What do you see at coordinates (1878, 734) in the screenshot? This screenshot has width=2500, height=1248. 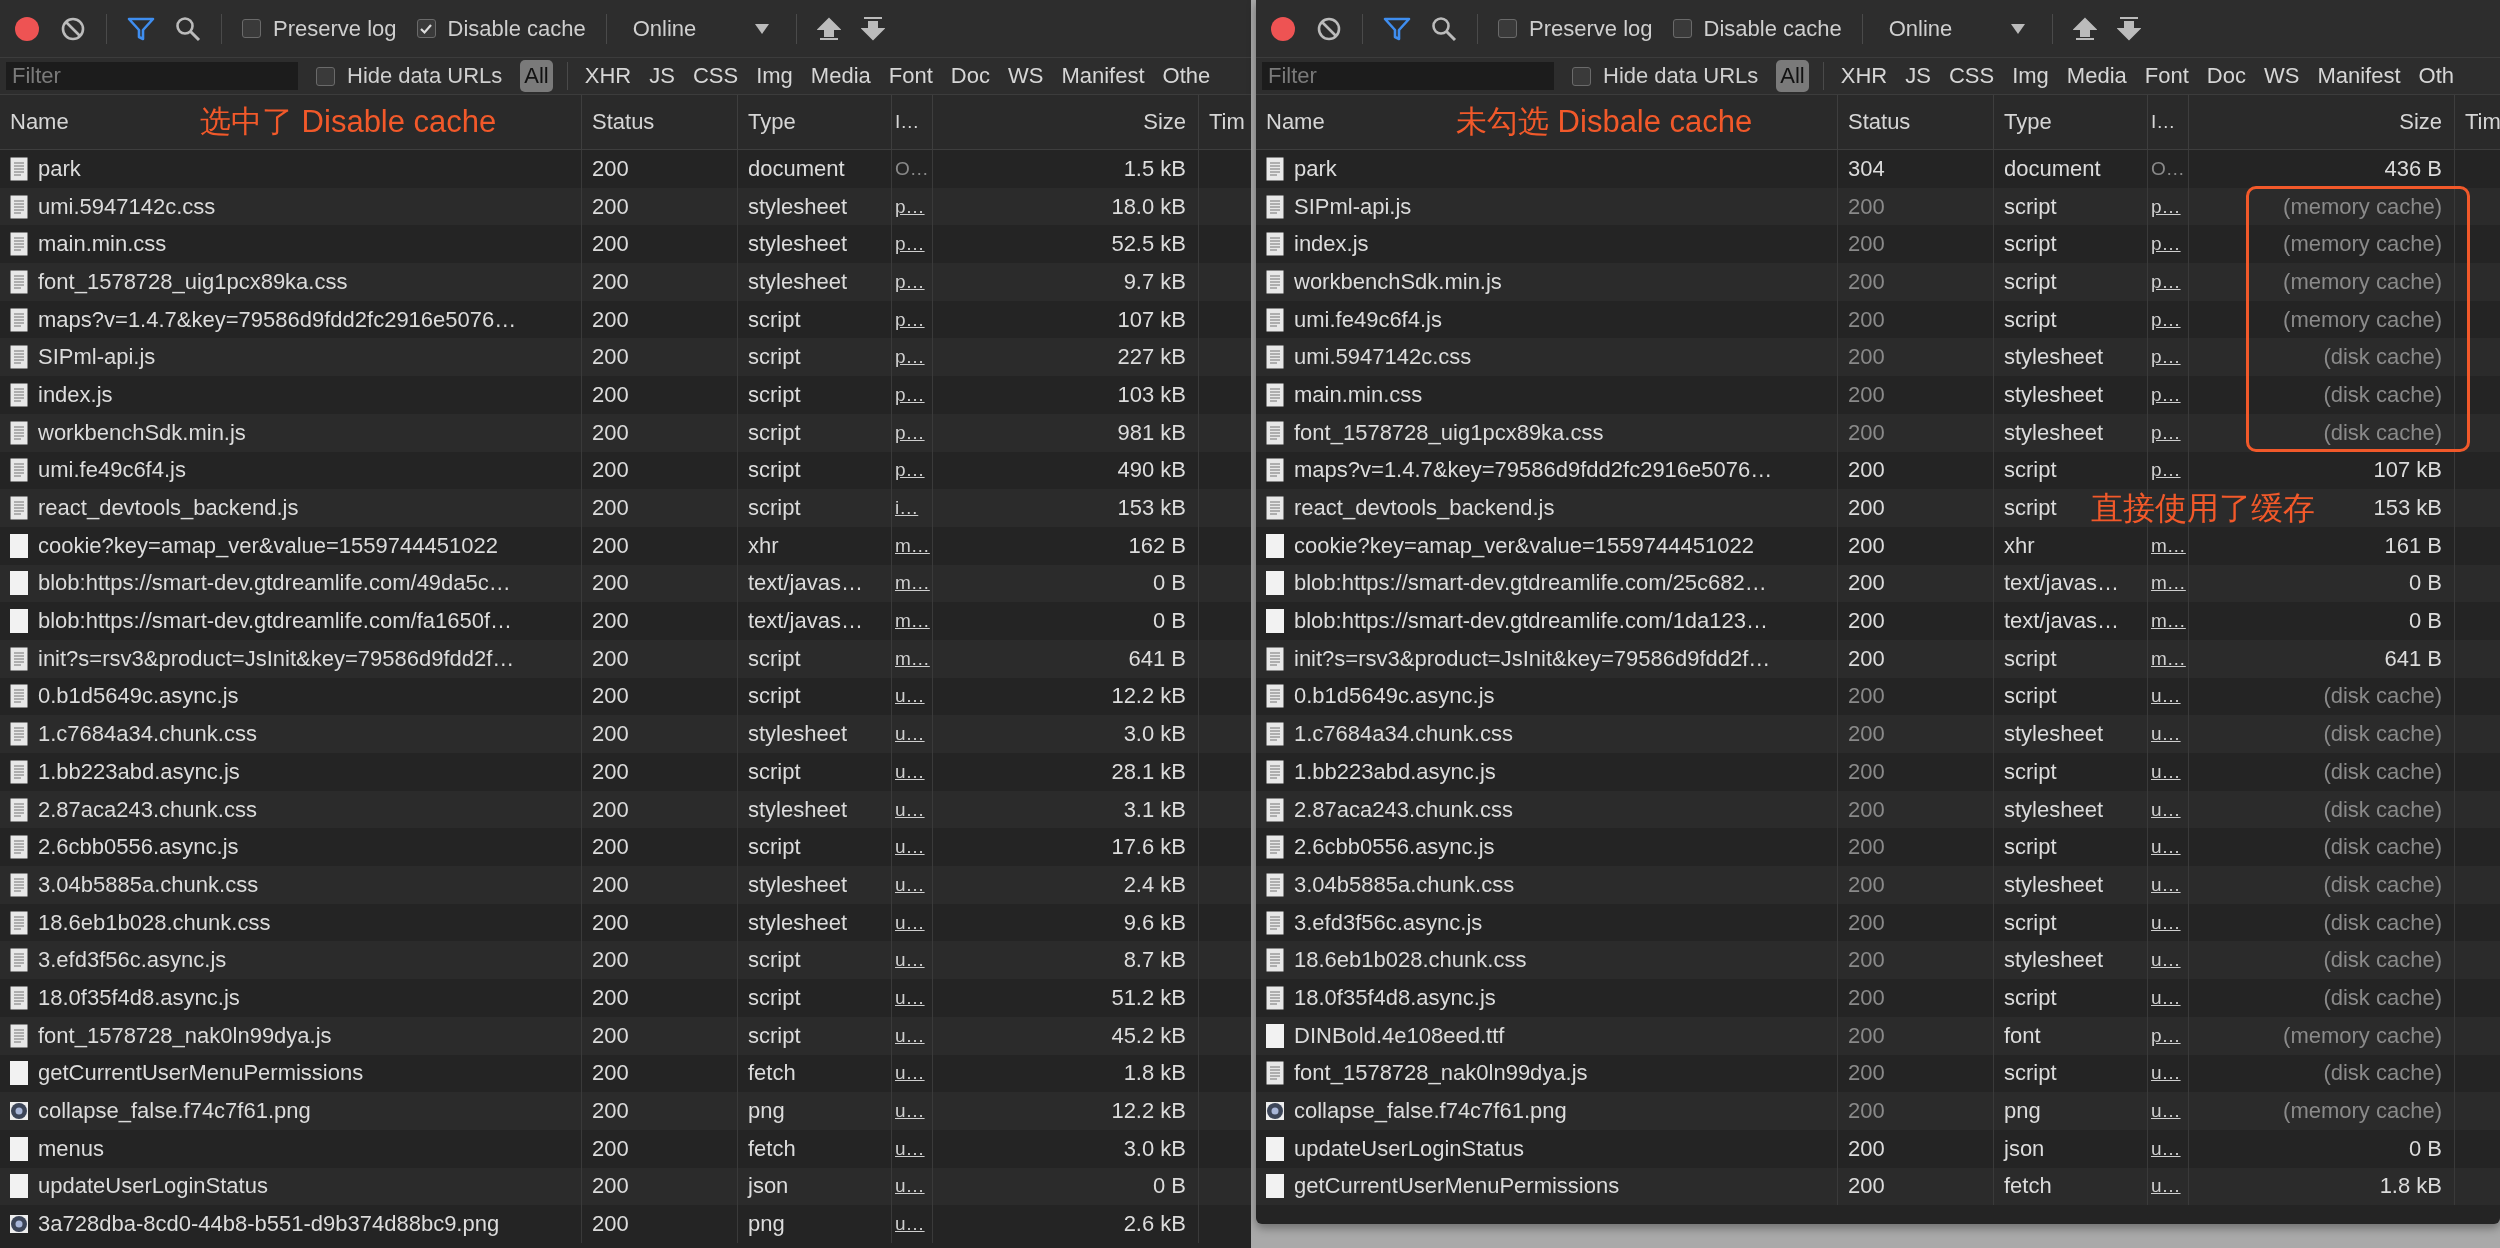 I see `request-row: 1.c7684a34.chunk.css 200 stylesheet u… (disk cache)` at bounding box center [1878, 734].